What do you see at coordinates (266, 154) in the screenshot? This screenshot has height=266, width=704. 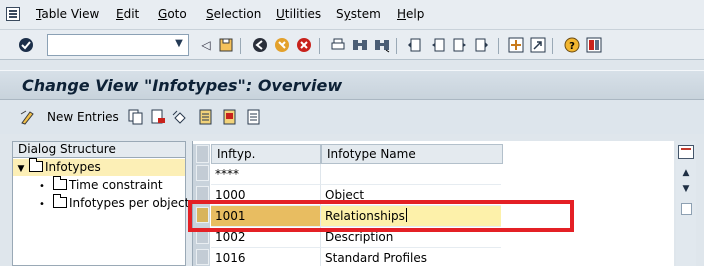 I see `column-header-inftyp: Inftyp.` at bounding box center [266, 154].